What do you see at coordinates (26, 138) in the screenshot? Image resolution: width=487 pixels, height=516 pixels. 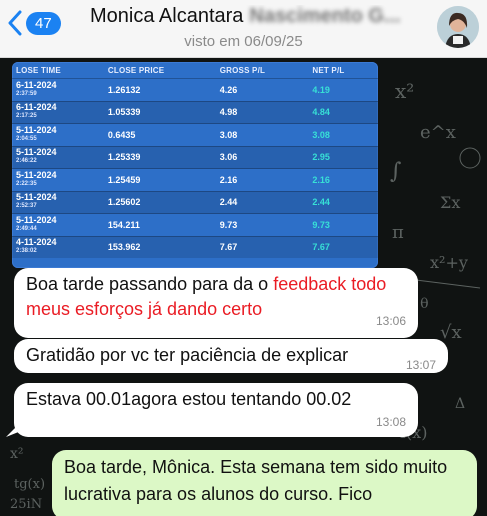 I see `trade-time: 2:04:55` at bounding box center [26, 138].